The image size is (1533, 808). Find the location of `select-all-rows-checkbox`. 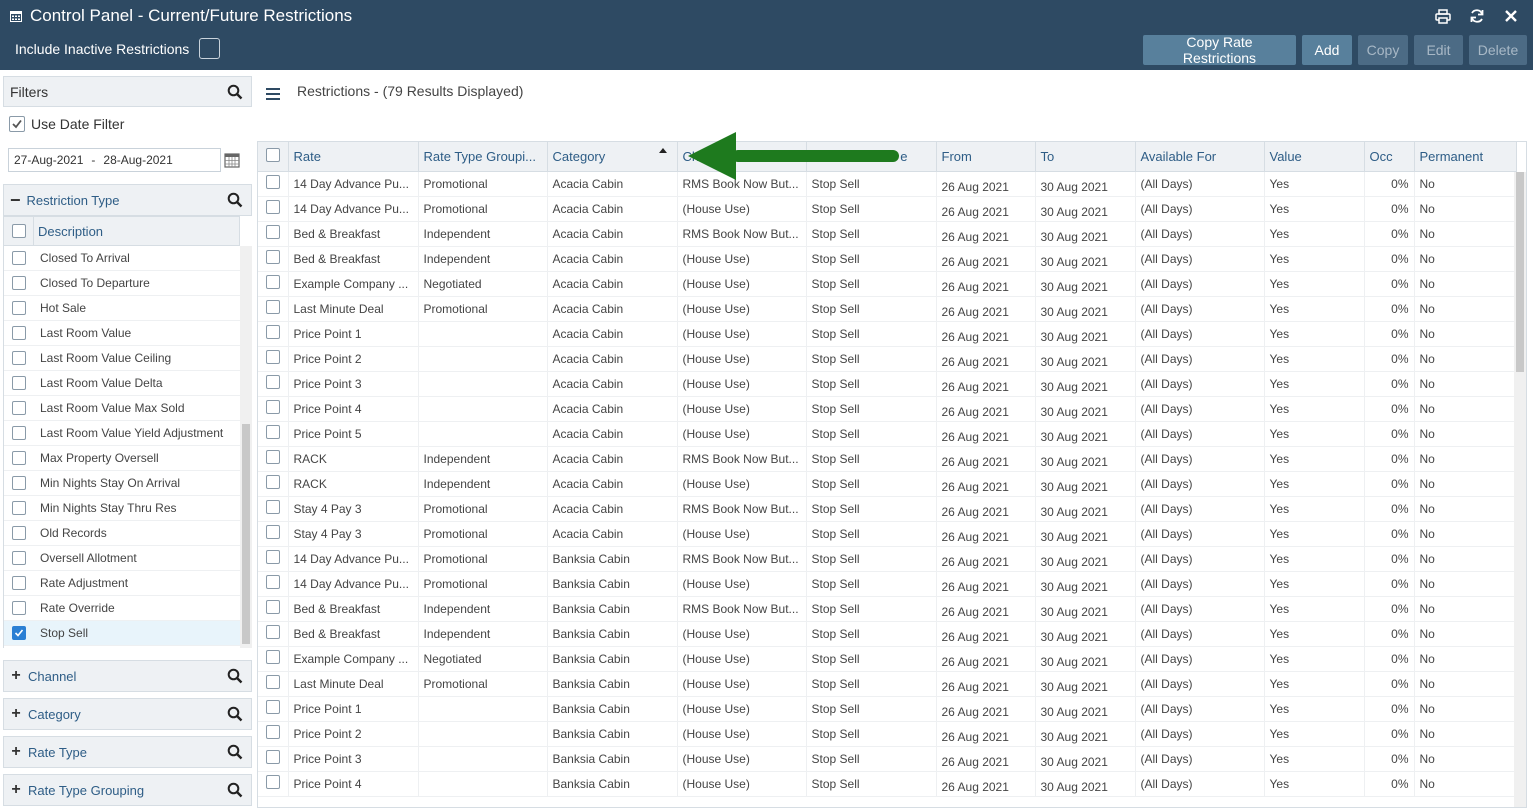

select-all-rows-checkbox is located at coordinates (273, 154).